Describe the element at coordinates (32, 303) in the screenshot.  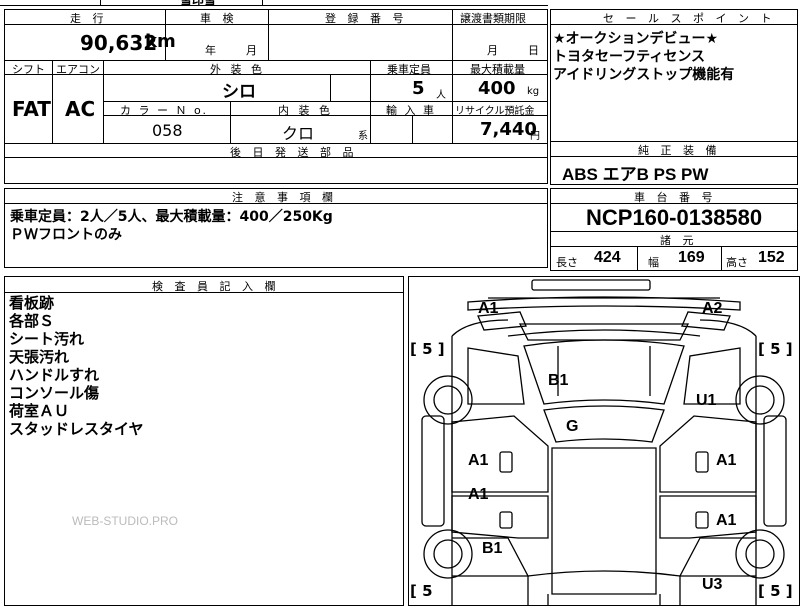
I see `inspector-line: 看板跡` at that location.